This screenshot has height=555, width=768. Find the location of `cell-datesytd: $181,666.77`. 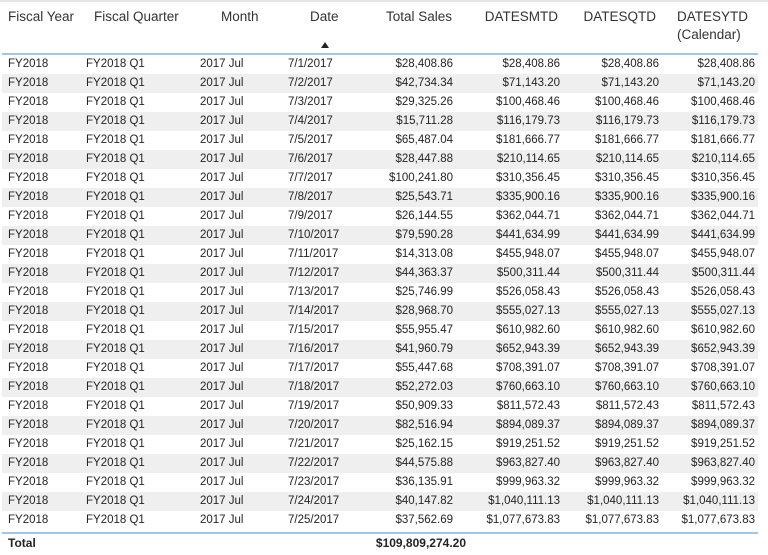

cell-datesytd: $181,666.77 is located at coordinates (723, 140).